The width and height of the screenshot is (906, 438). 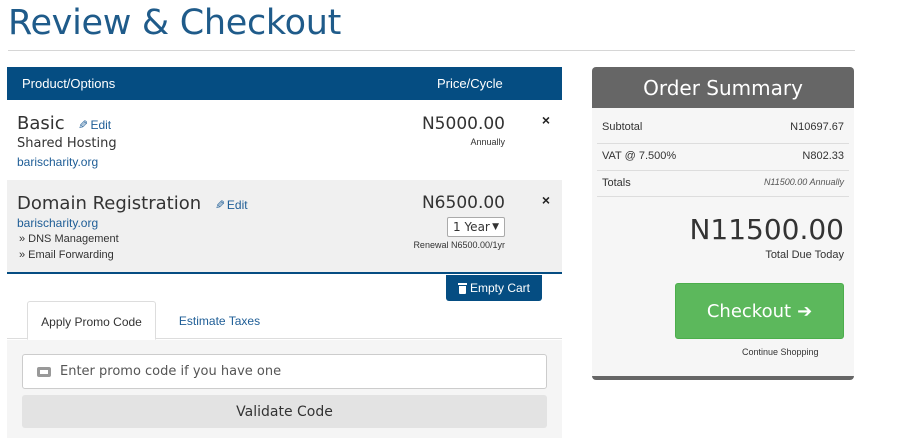 What do you see at coordinates (219, 320) in the screenshot?
I see `tab-estimate-taxes: Estimate Taxes` at bounding box center [219, 320].